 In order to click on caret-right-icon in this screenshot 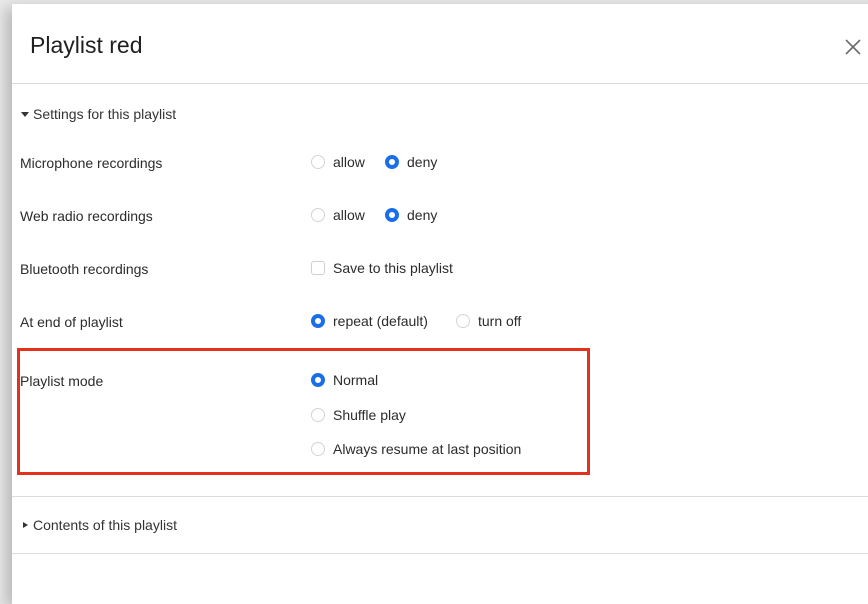, I will do `click(25, 525)`.